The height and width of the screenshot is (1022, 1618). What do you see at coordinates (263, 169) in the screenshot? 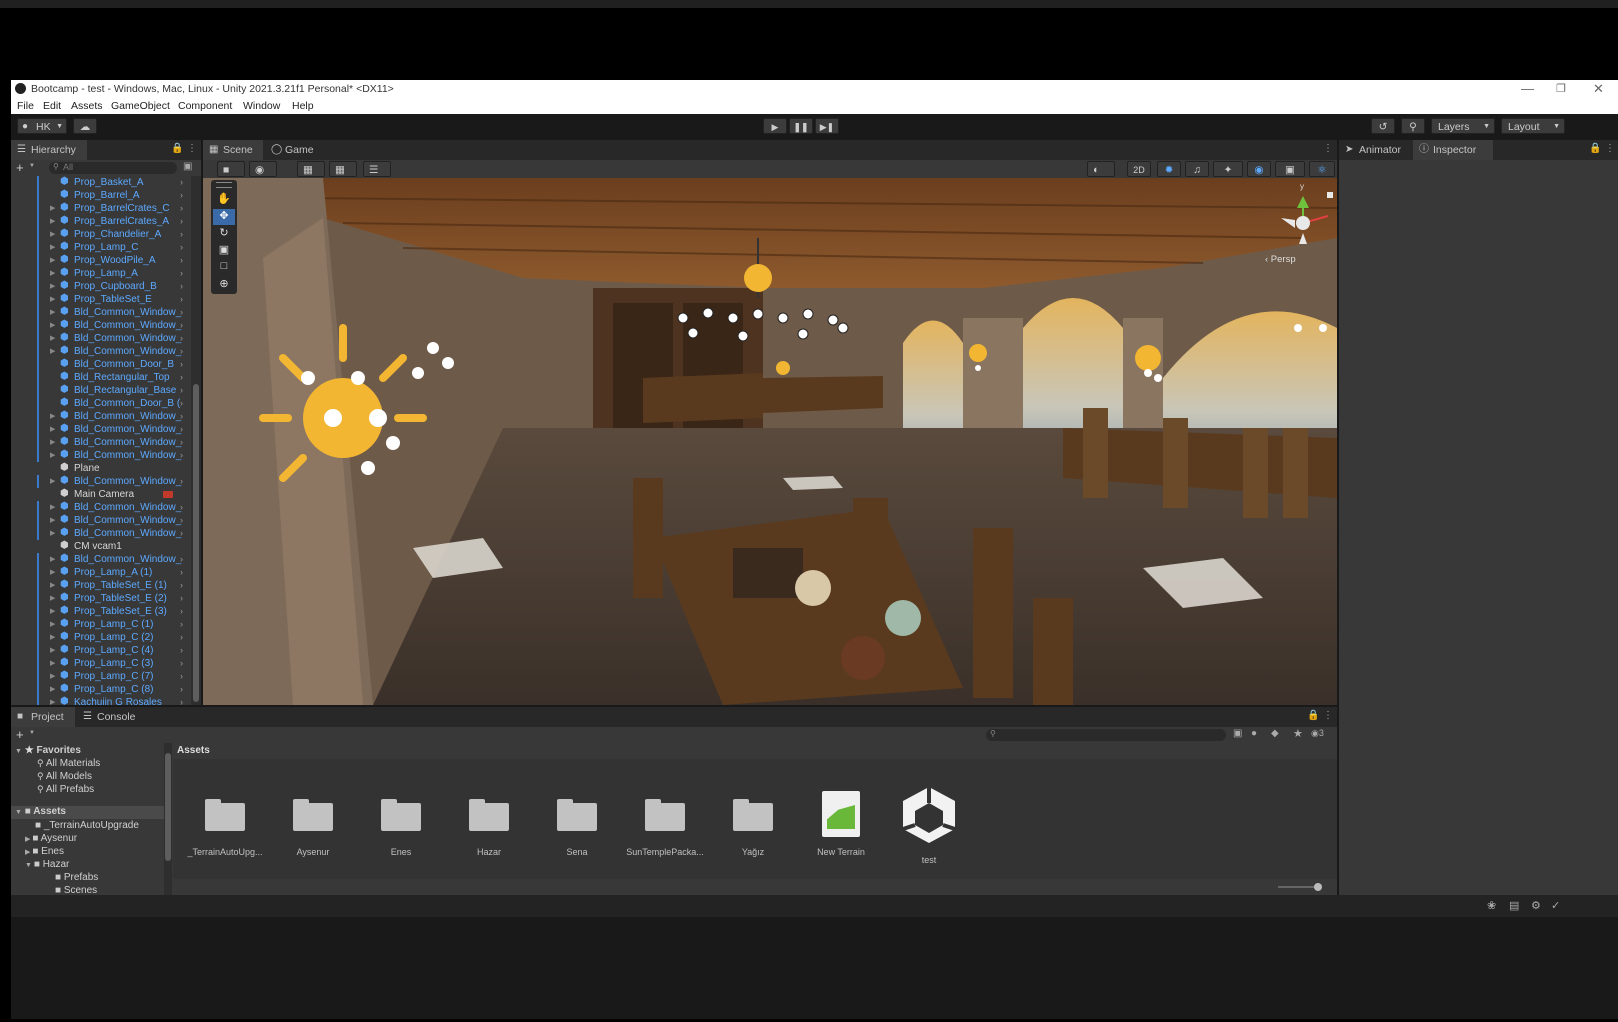
I see `pivot-button: ◉` at bounding box center [263, 169].